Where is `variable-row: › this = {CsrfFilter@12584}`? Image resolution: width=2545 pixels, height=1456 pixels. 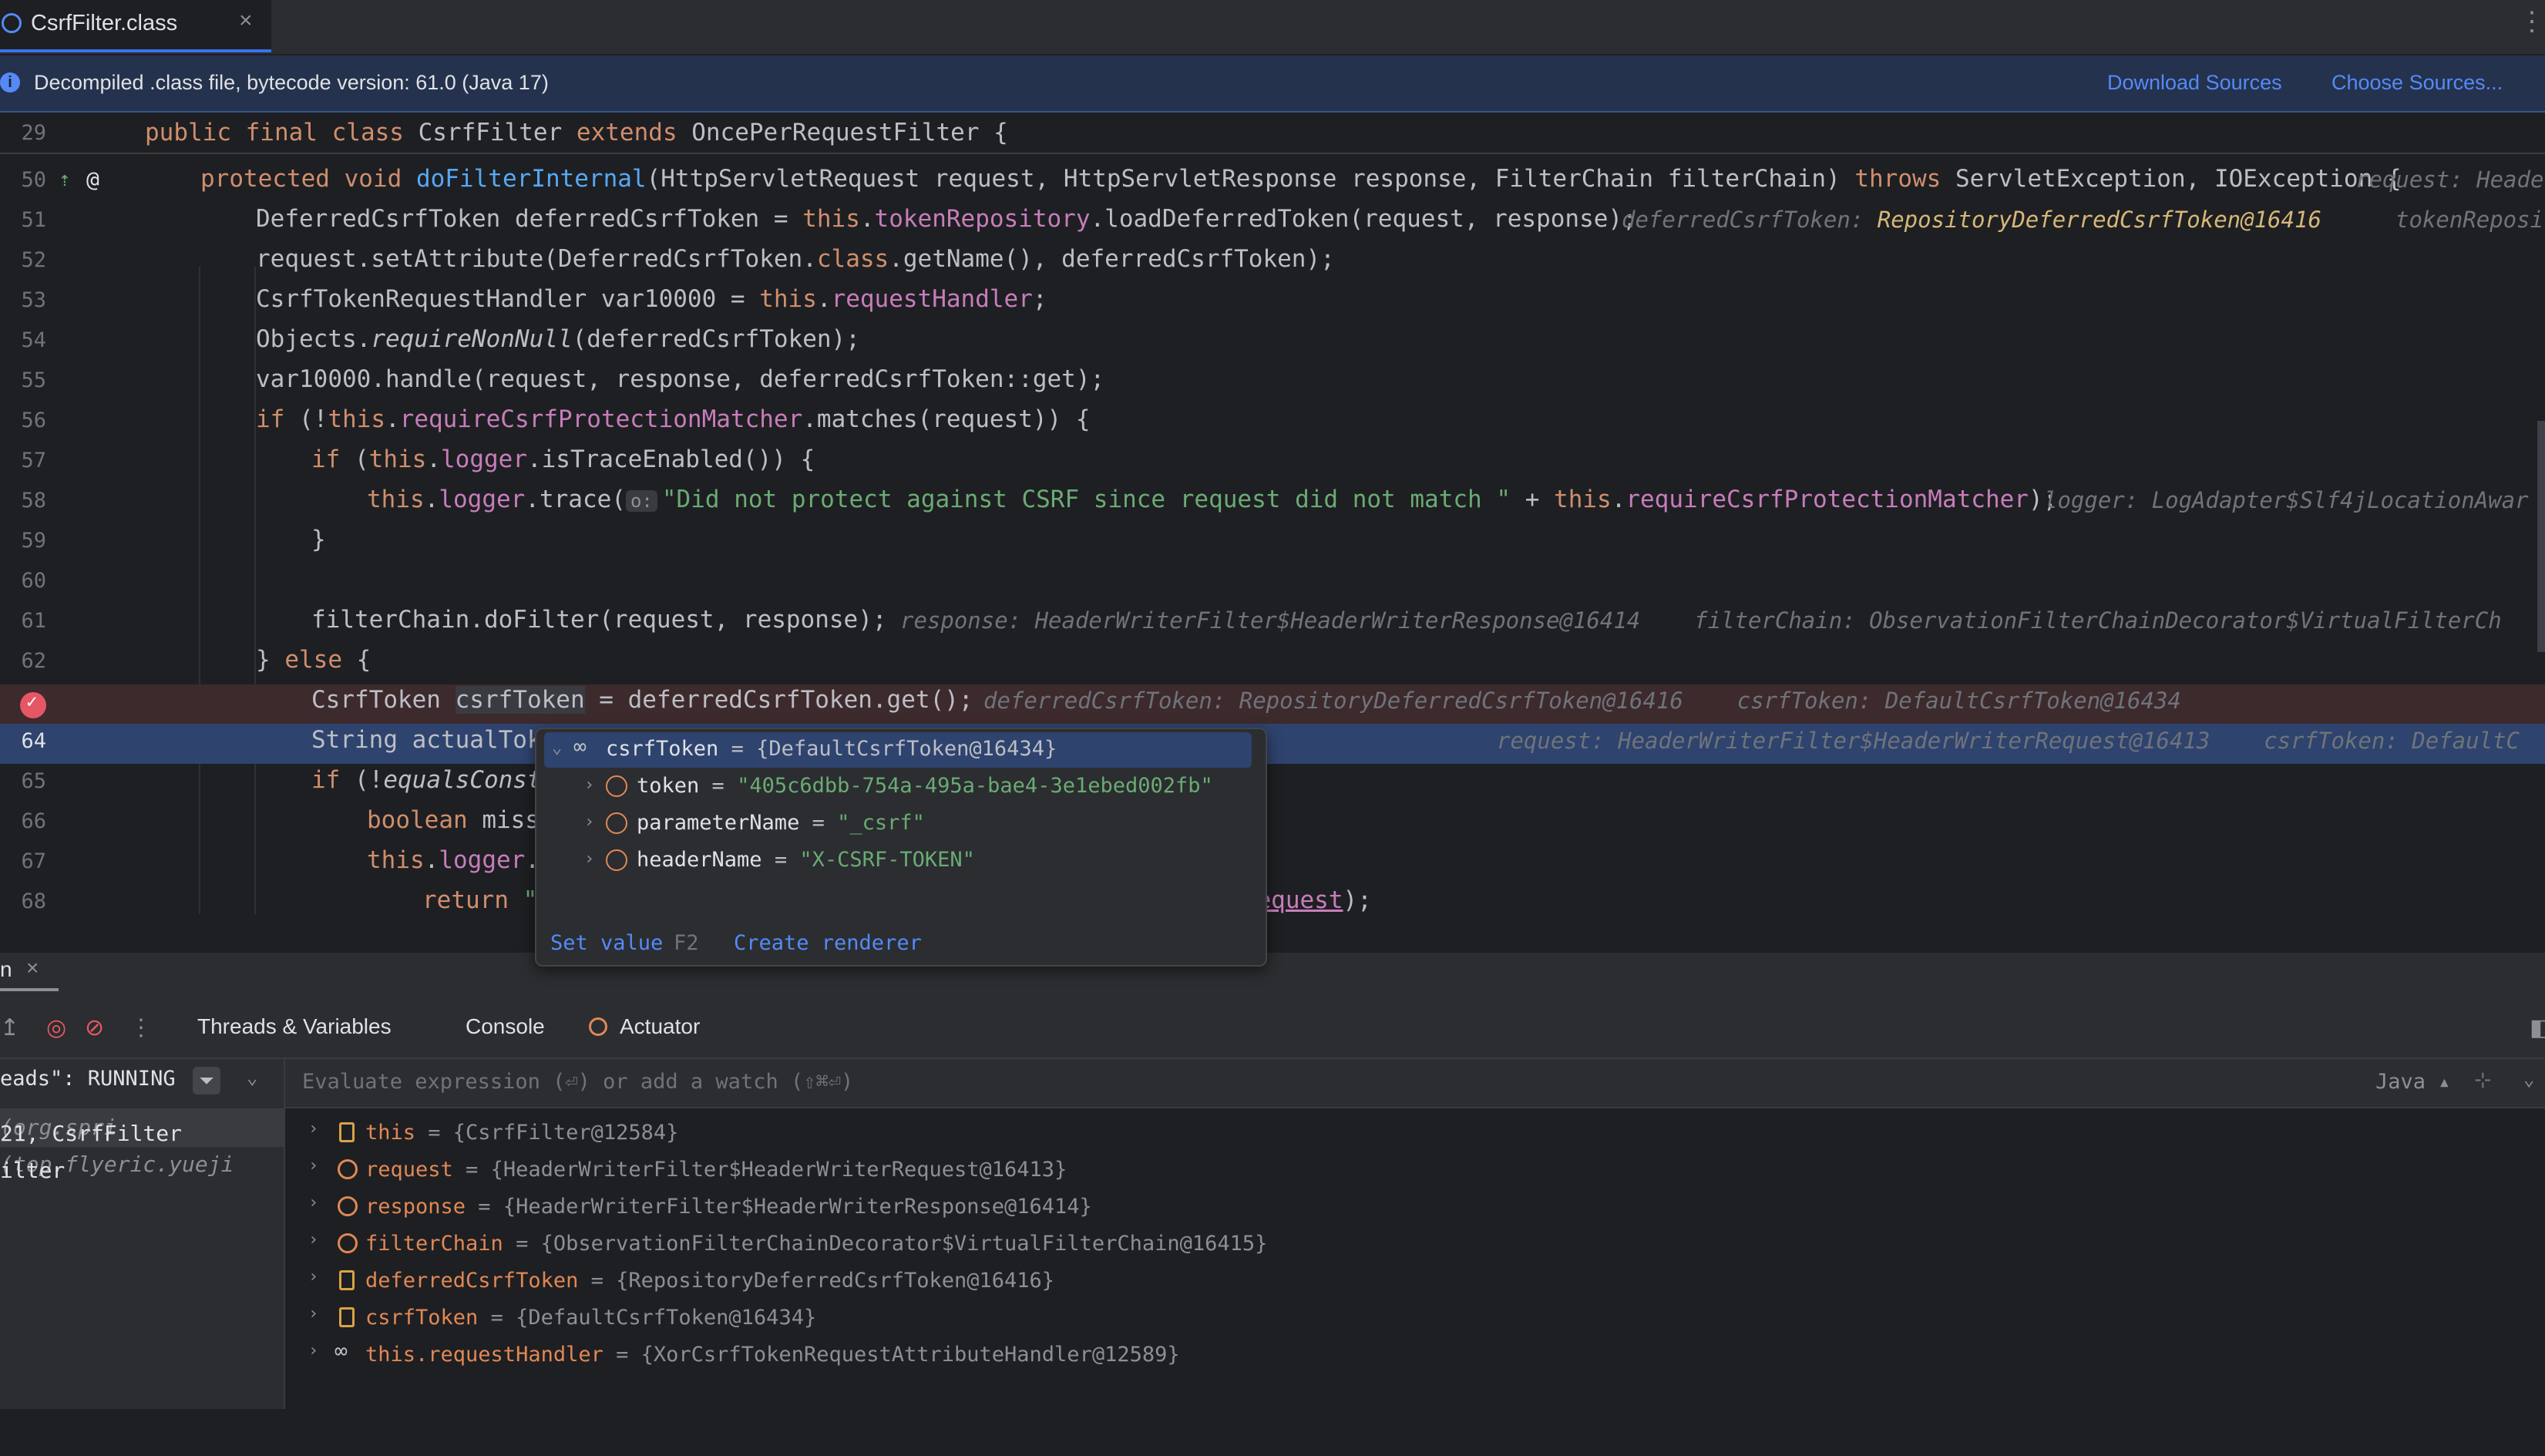
variable-row: › this = {CsrfFilter@12584} is located at coordinates (1415, 1133).